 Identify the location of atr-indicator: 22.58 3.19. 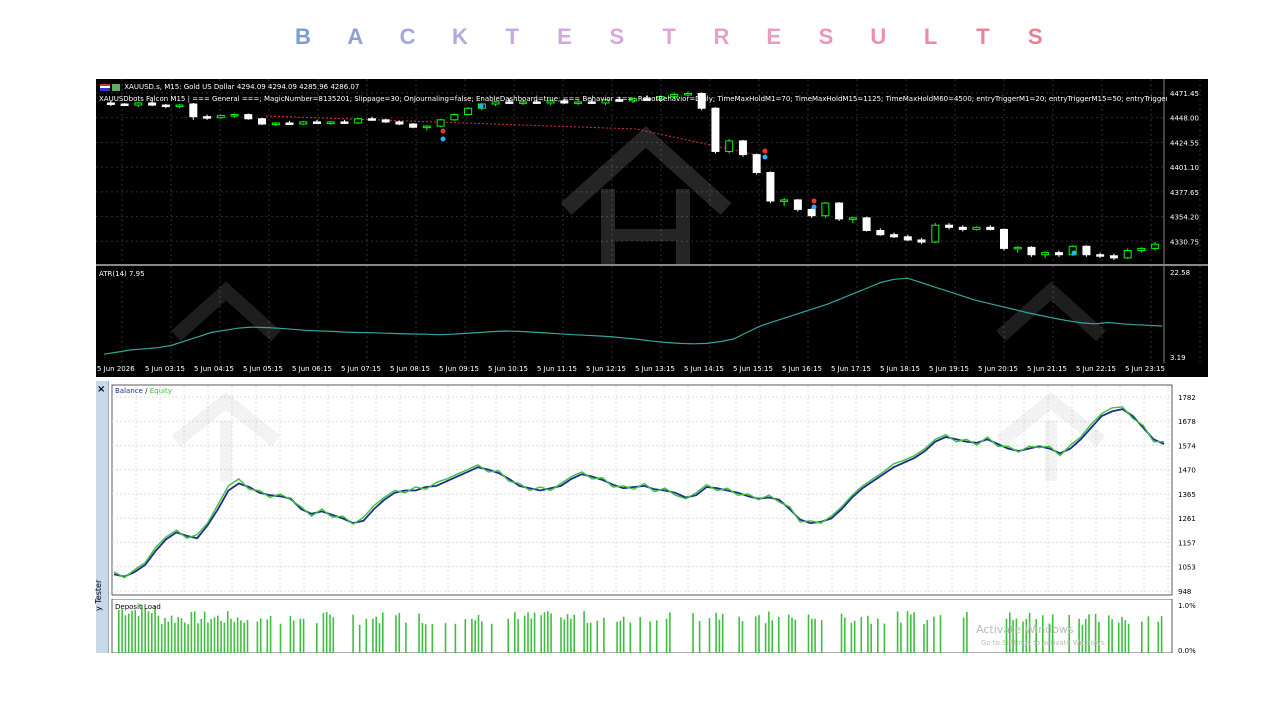
(652, 314).